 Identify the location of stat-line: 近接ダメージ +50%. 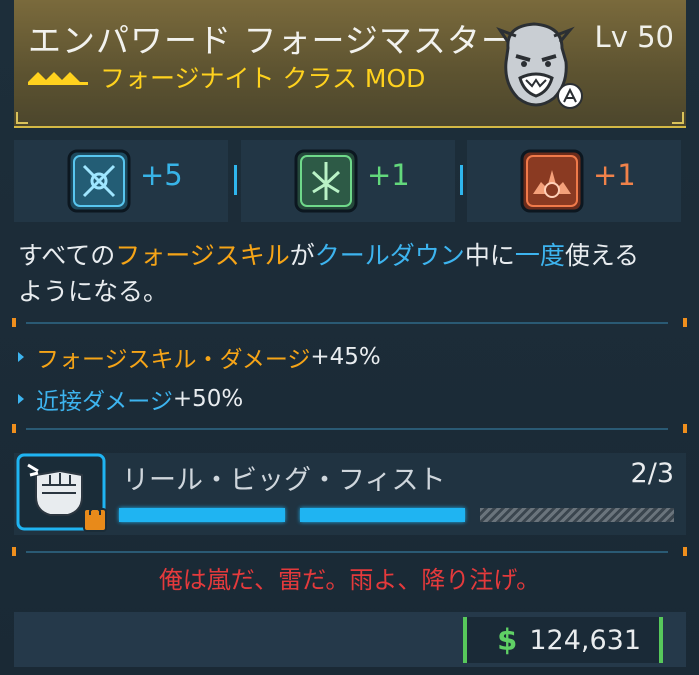
(130, 399).